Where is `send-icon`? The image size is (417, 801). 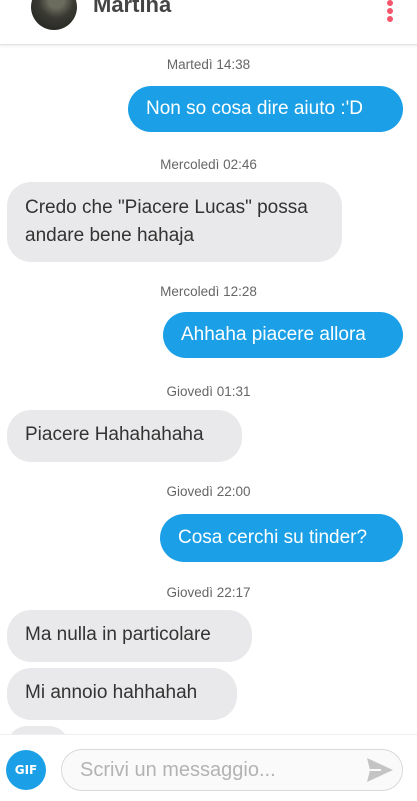
send-icon is located at coordinates (380, 770).